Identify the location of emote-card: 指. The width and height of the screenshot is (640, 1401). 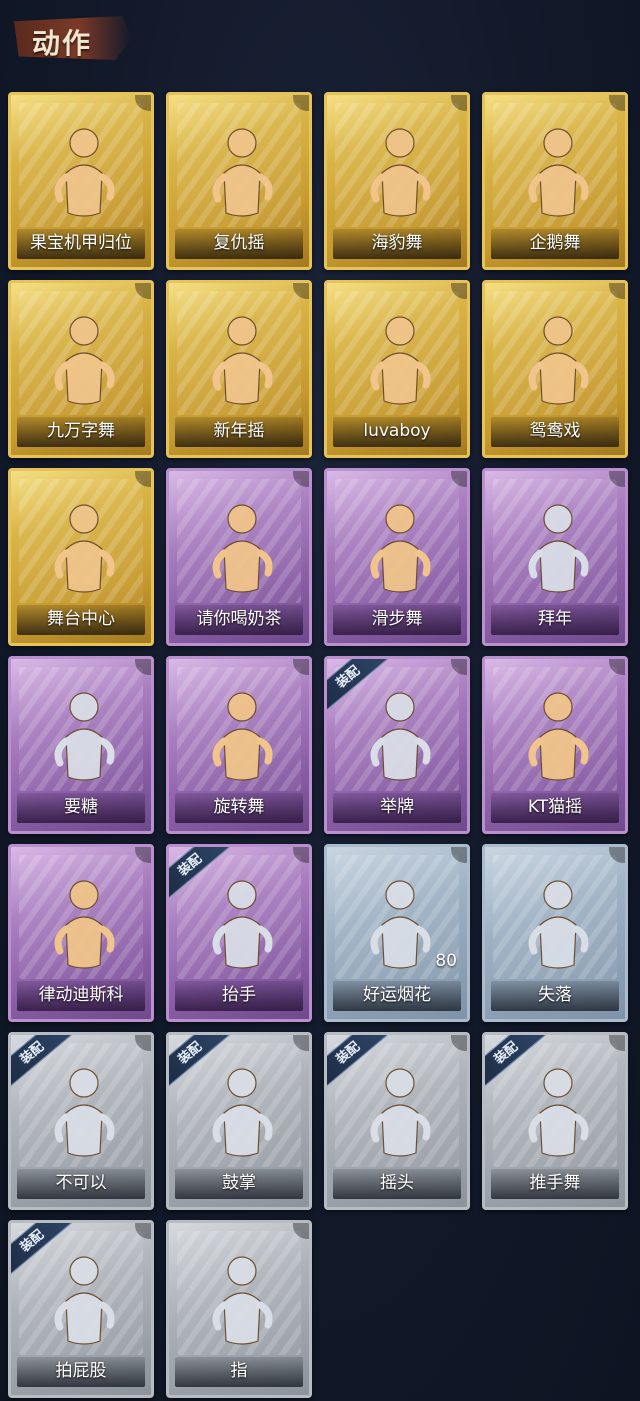
(239, 1309).